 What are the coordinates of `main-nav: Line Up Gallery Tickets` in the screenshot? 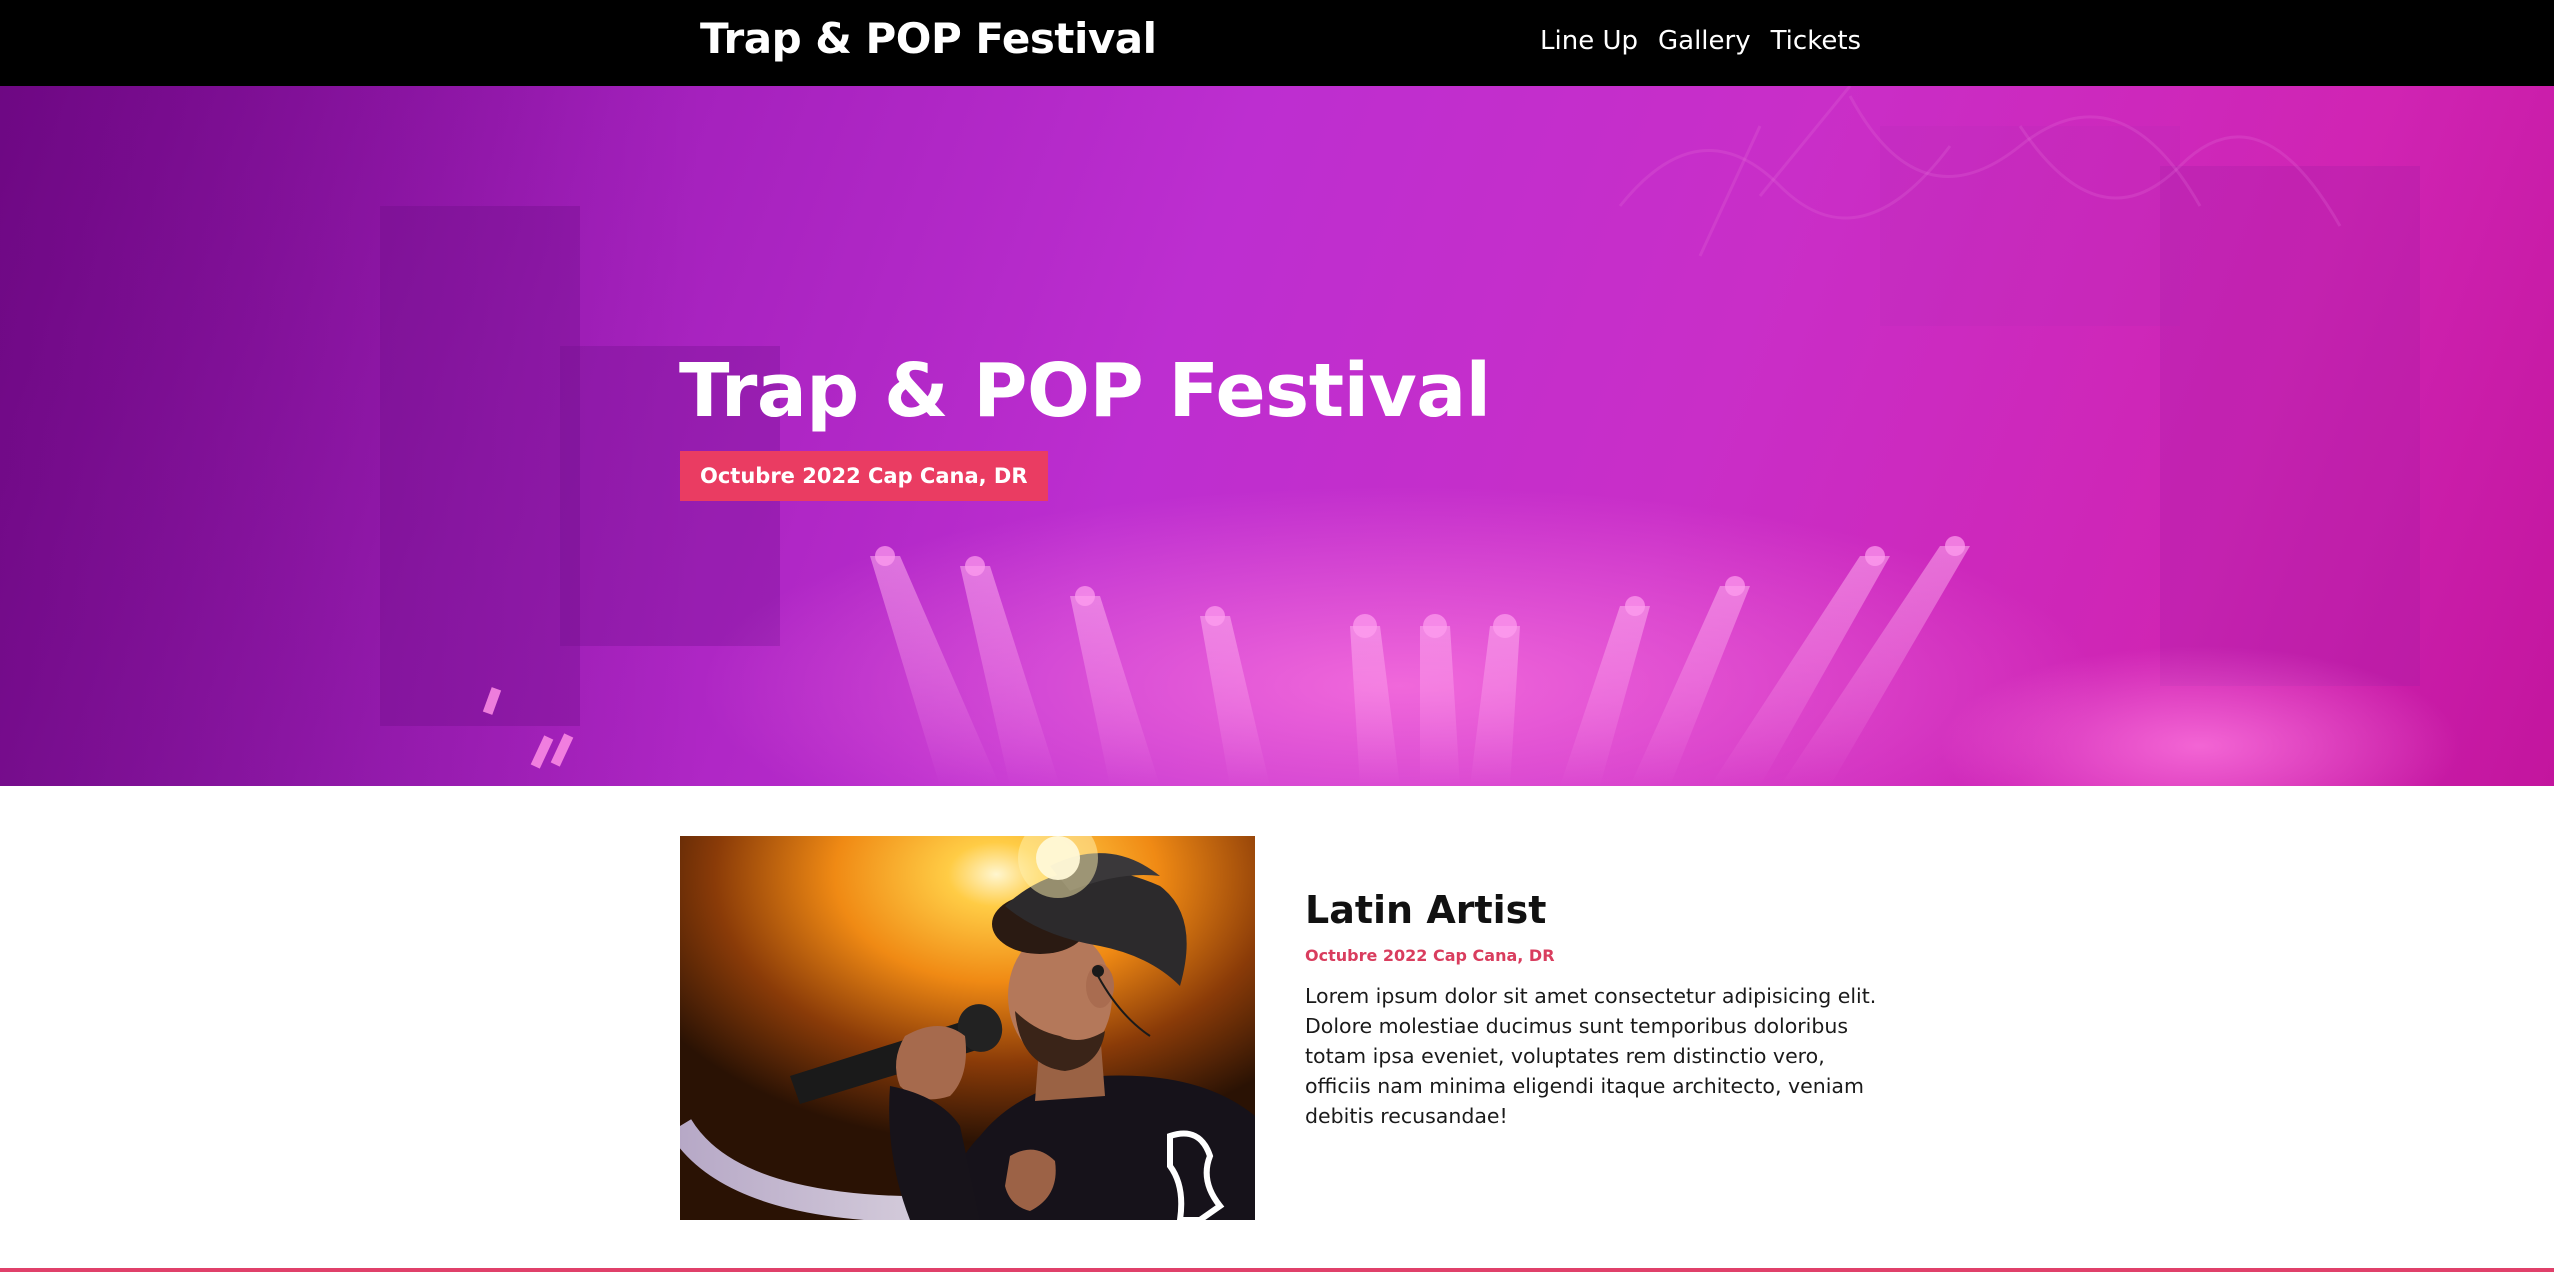 It's located at (1700, 41).